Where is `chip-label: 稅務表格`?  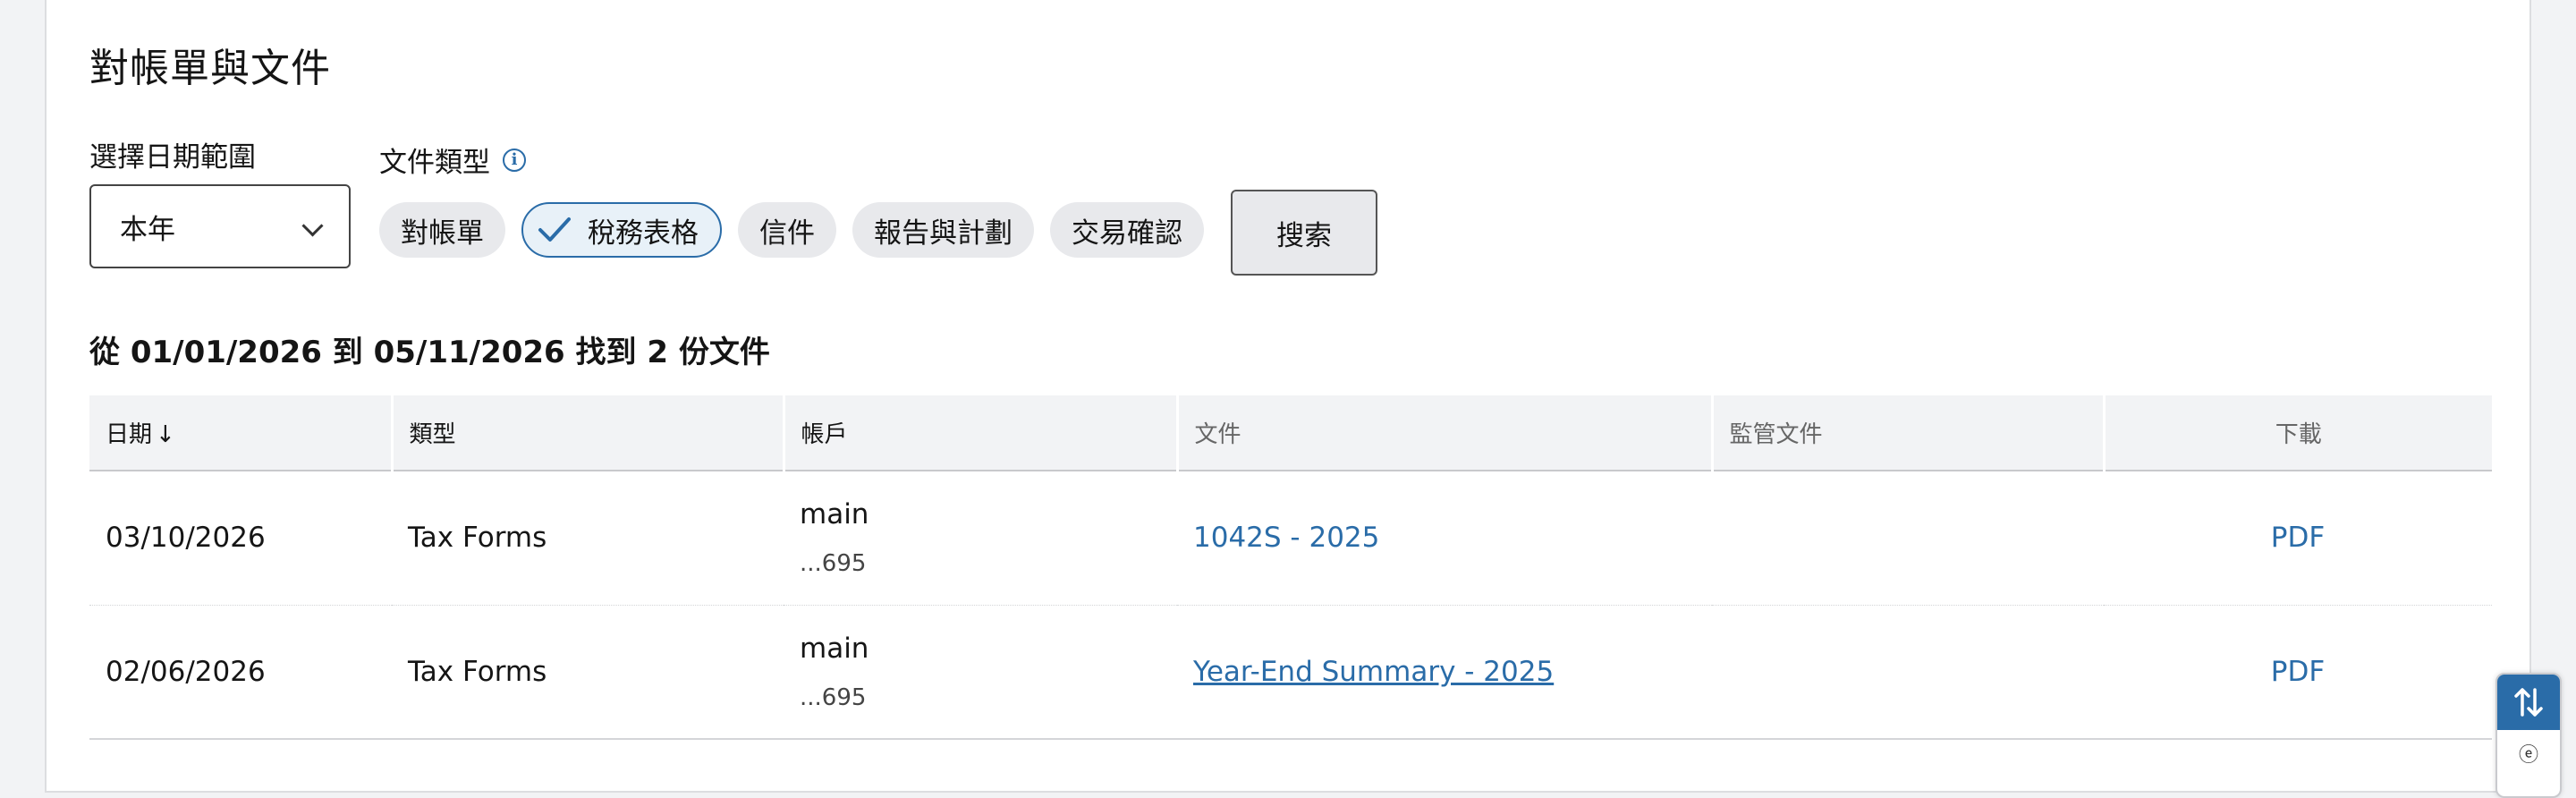 chip-label: 稅務表格 is located at coordinates (643, 233).